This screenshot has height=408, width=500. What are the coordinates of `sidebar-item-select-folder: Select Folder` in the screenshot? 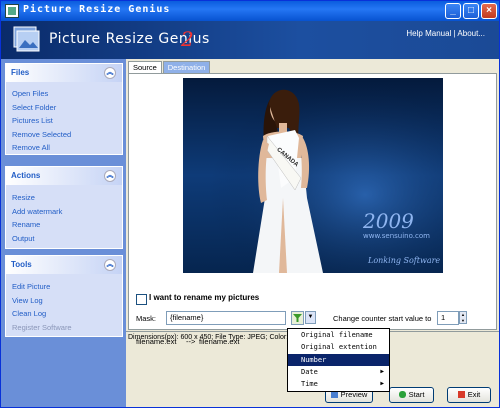 It's located at (67, 108).